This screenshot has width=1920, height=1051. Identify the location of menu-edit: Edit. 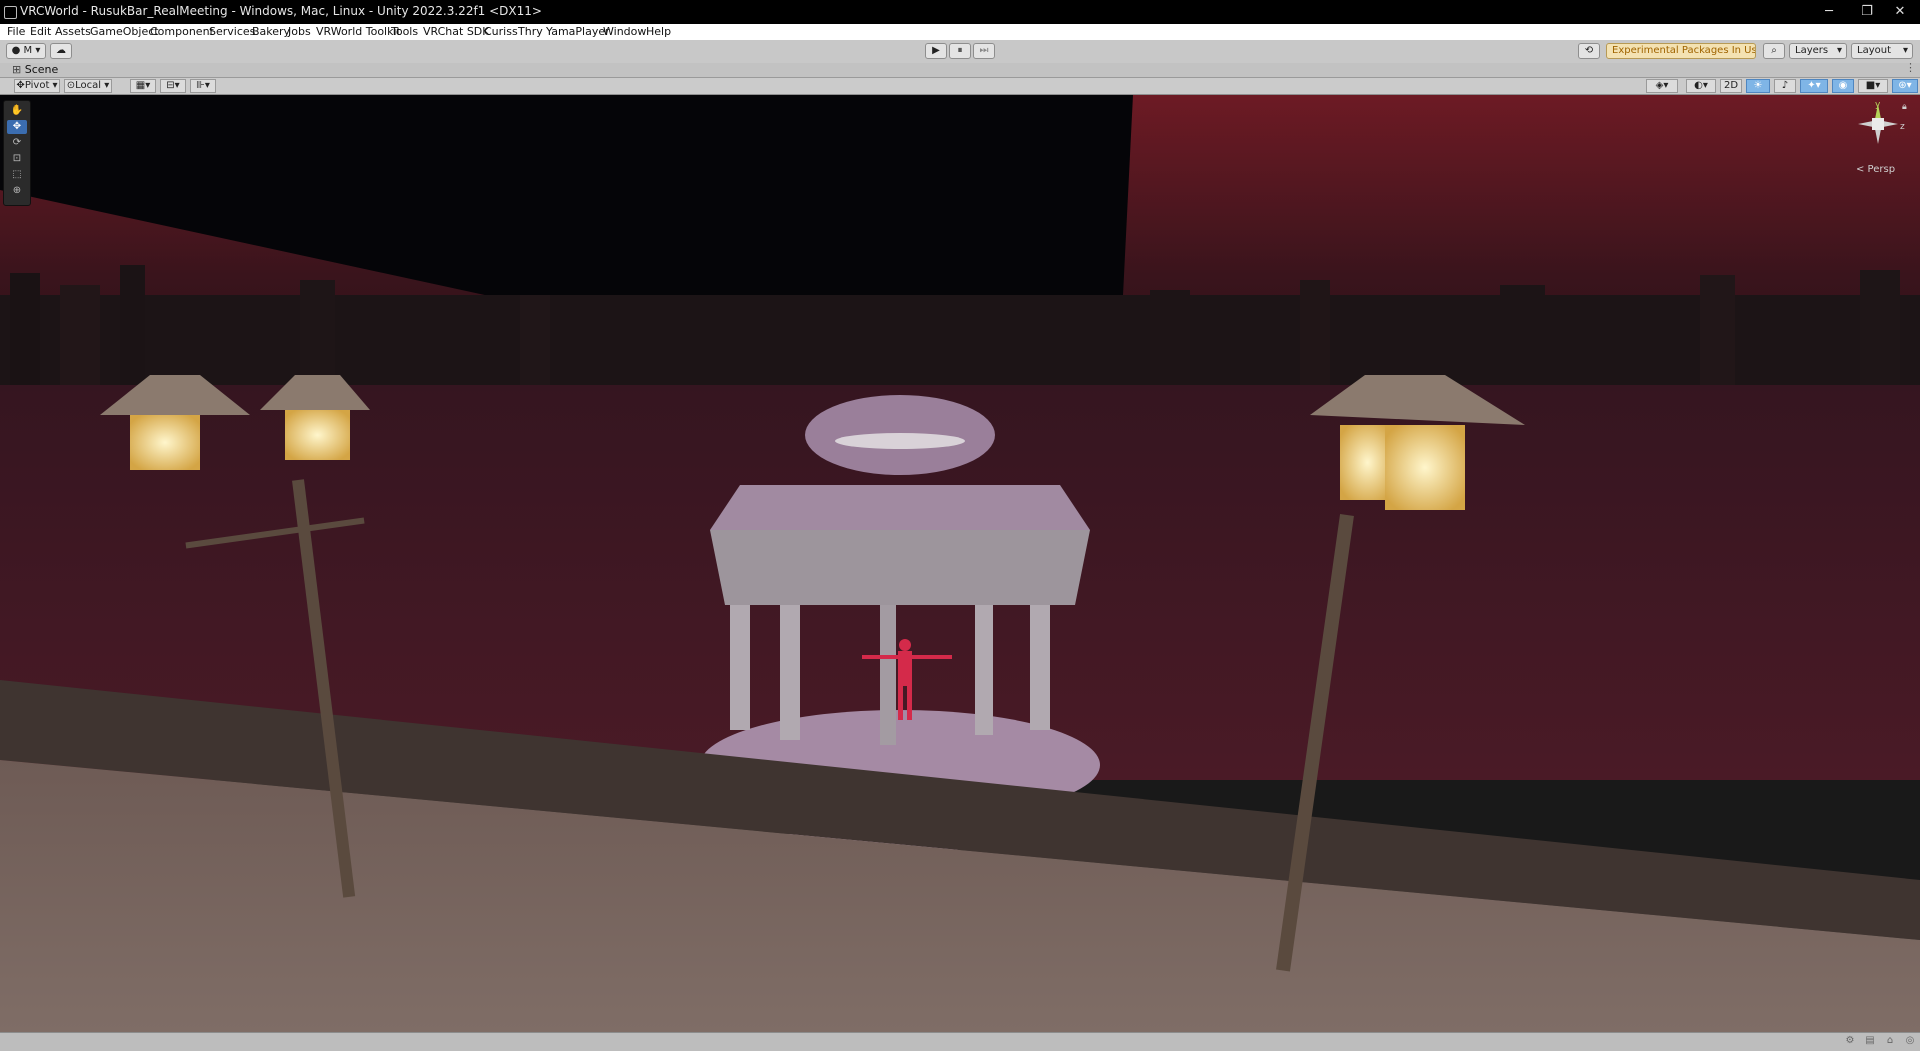
(40, 31).